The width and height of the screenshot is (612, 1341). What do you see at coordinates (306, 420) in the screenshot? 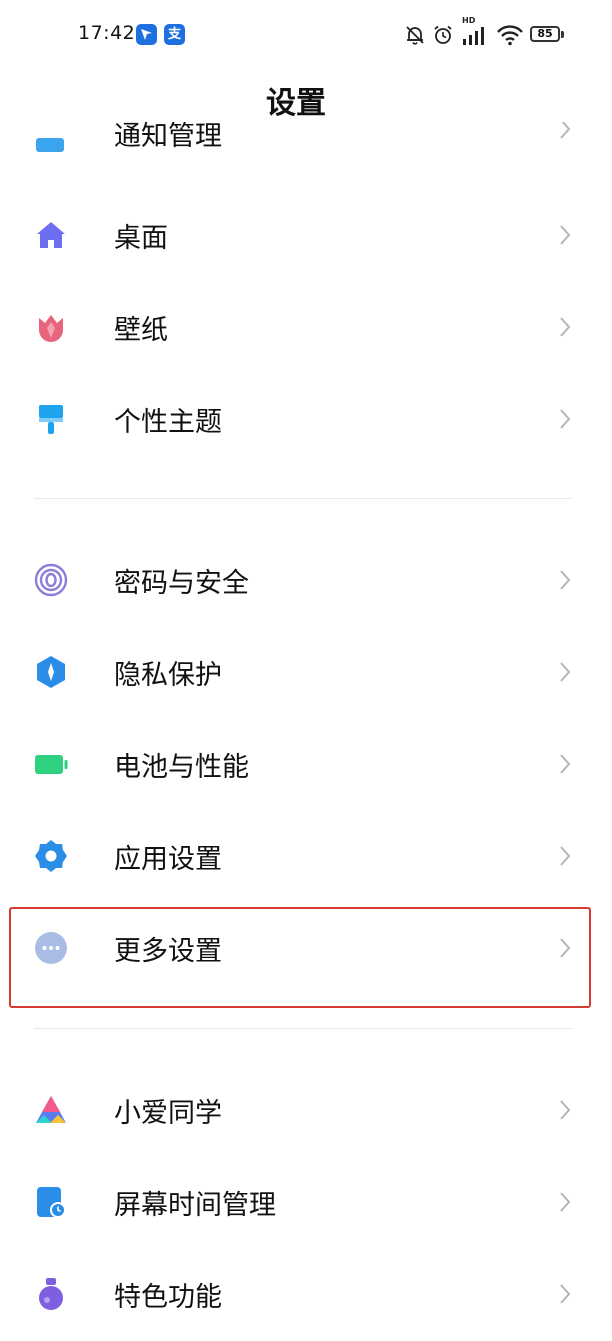
I see `settings-item-themes: 个性主题` at bounding box center [306, 420].